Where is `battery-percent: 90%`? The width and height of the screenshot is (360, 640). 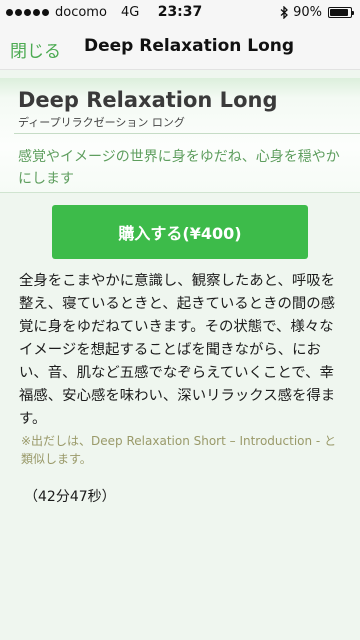 battery-percent: 90% is located at coordinates (307, 12).